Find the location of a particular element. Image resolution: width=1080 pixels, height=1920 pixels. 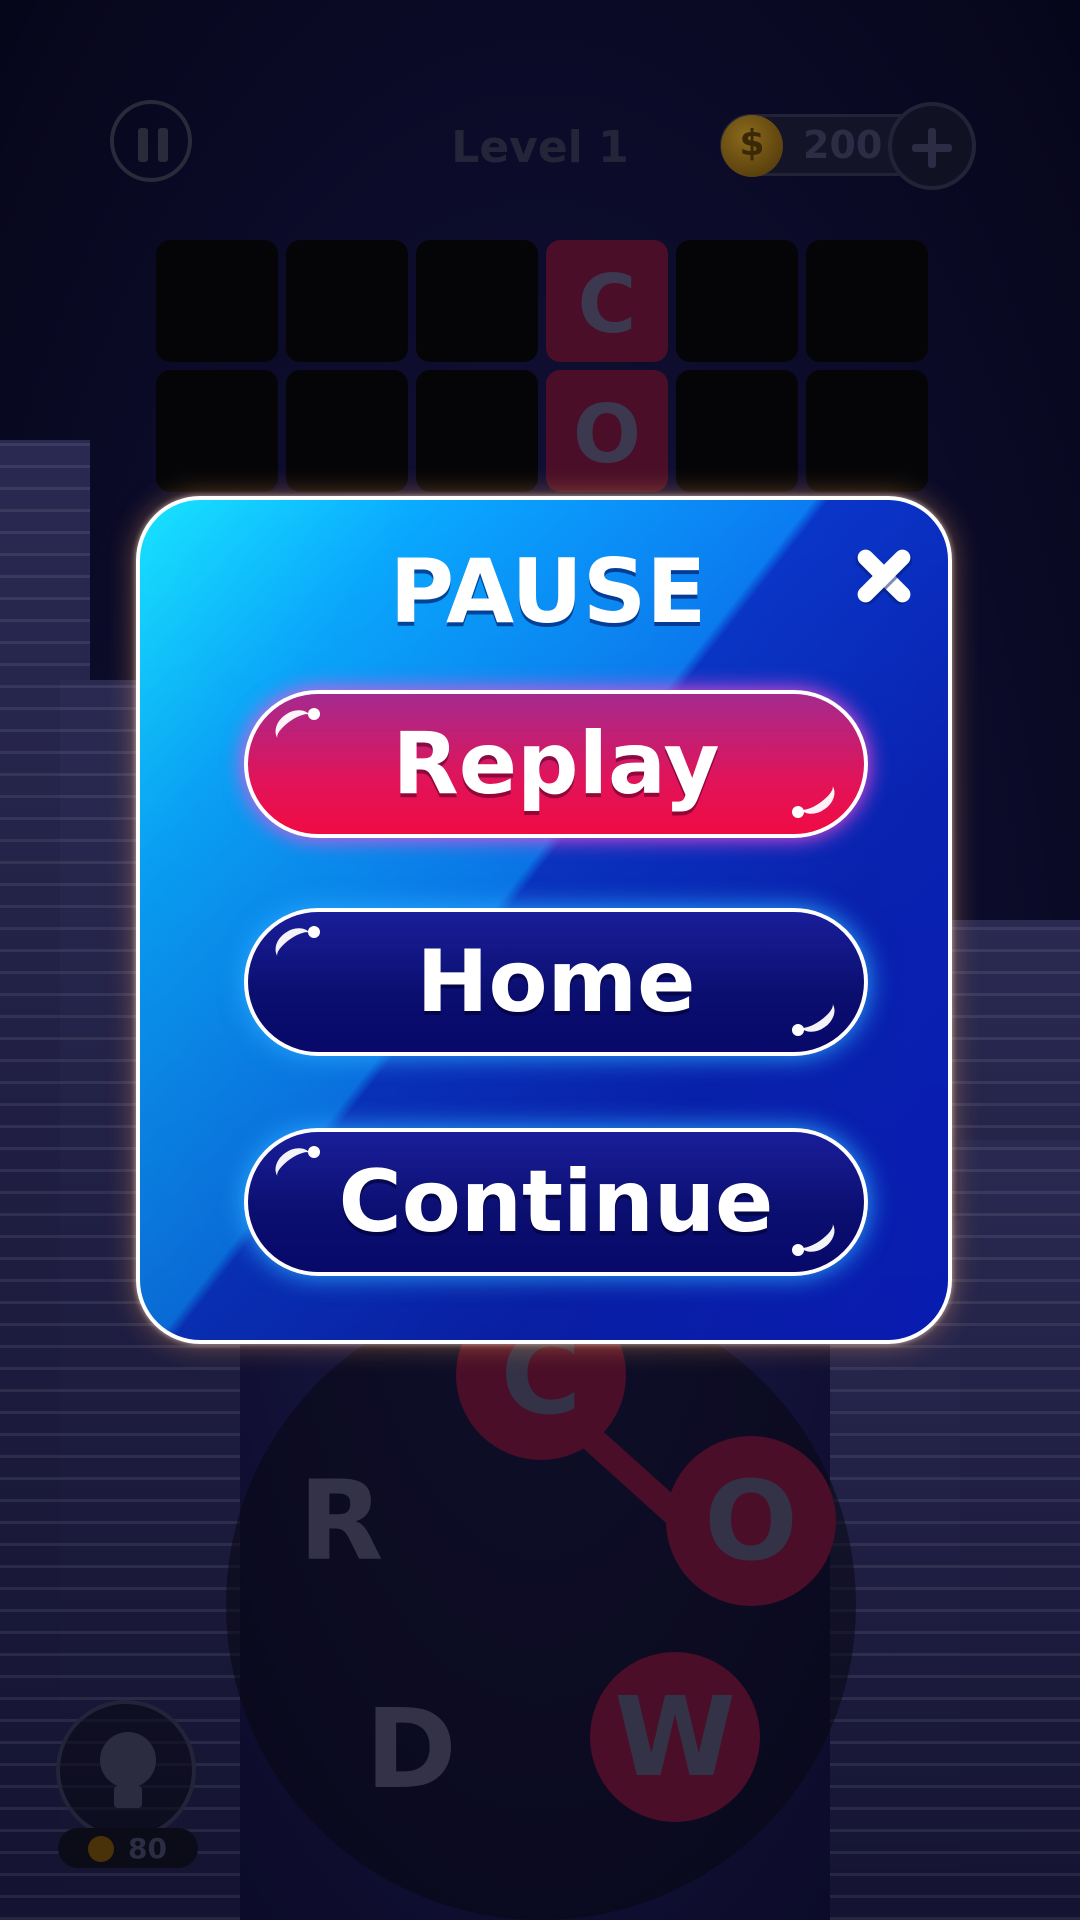

cell-letter: C is located at coordinates (607, 304).